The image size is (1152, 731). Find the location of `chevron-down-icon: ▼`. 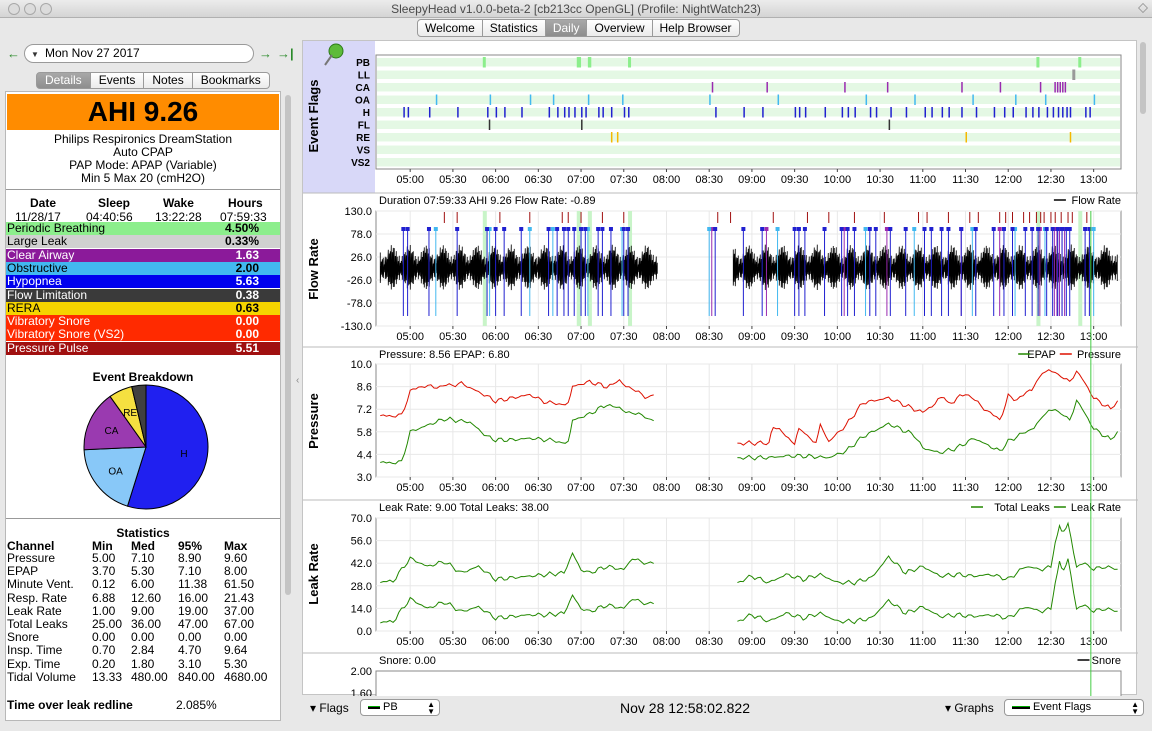

chevron-down-icon: ▼ is located at coordinates (35, 54).